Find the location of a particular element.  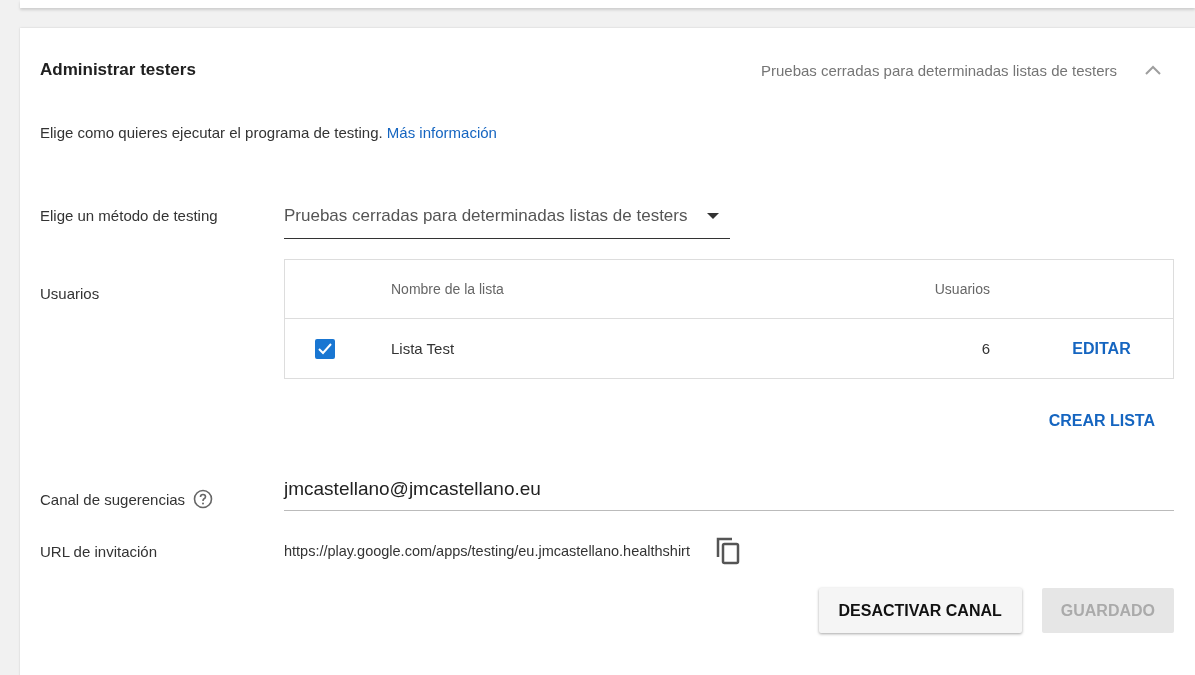

description-text: Elige como quieres ejecutar el programa de testing. Más información is located at coordinates (269, 132).